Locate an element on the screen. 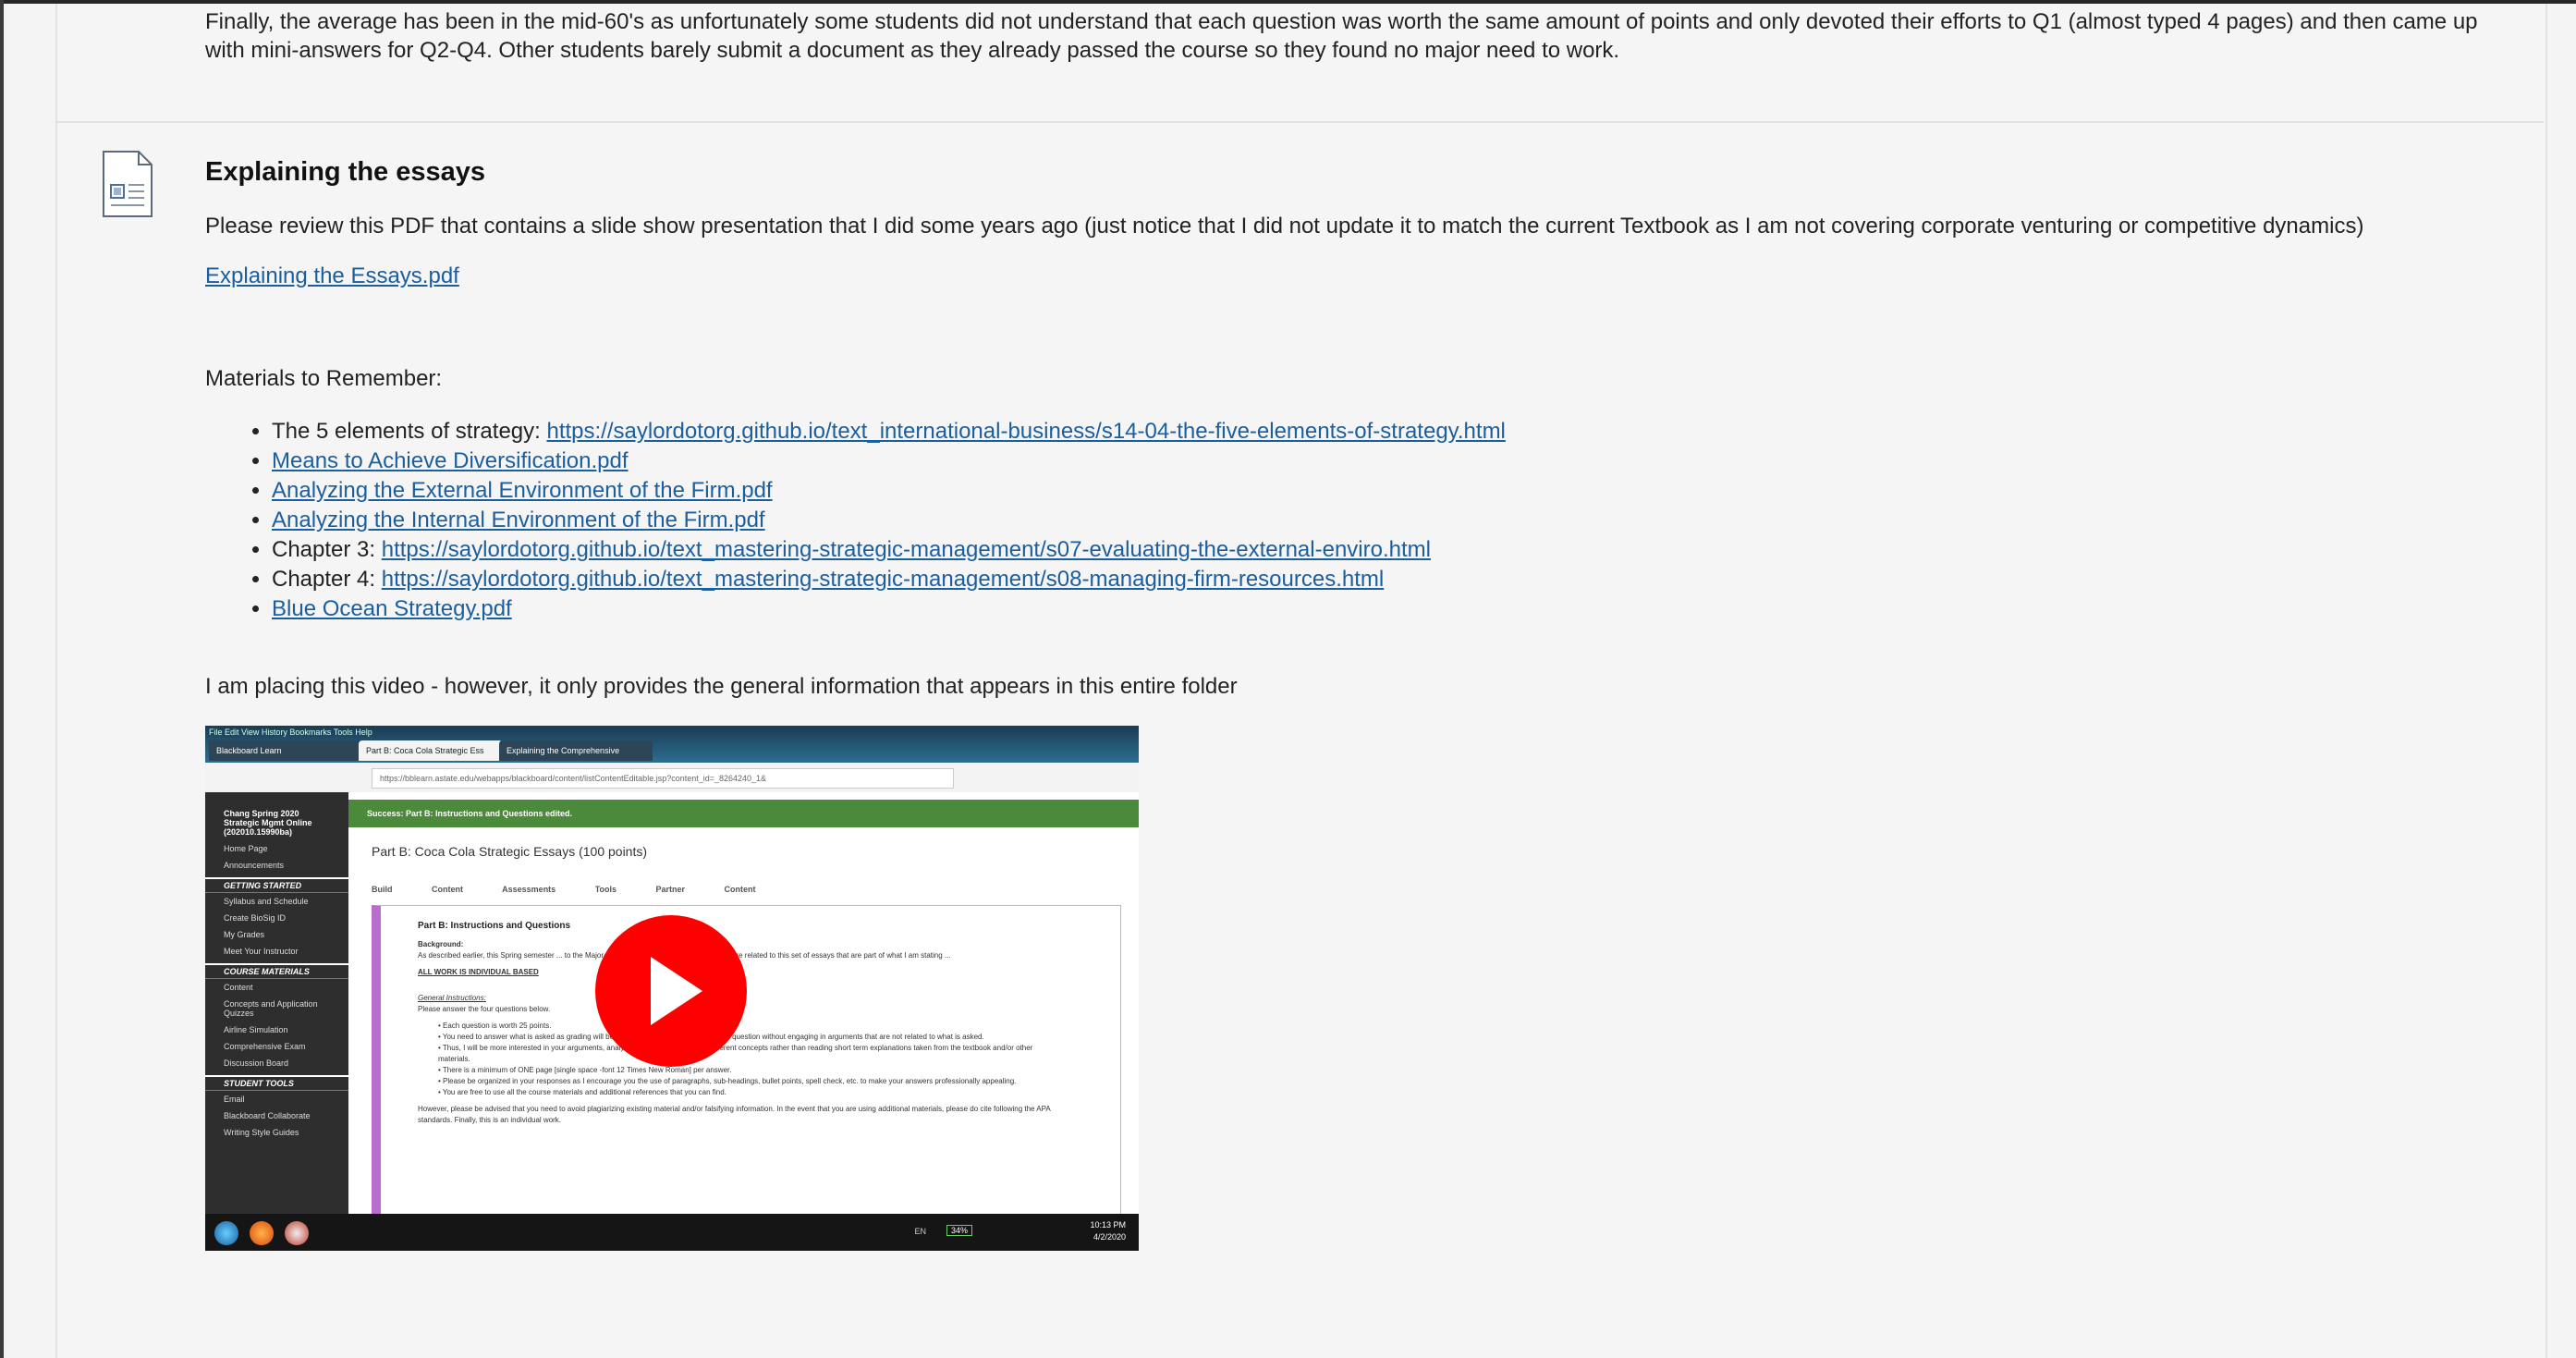  windows-start-icon is located at coordinates (226, 1233).